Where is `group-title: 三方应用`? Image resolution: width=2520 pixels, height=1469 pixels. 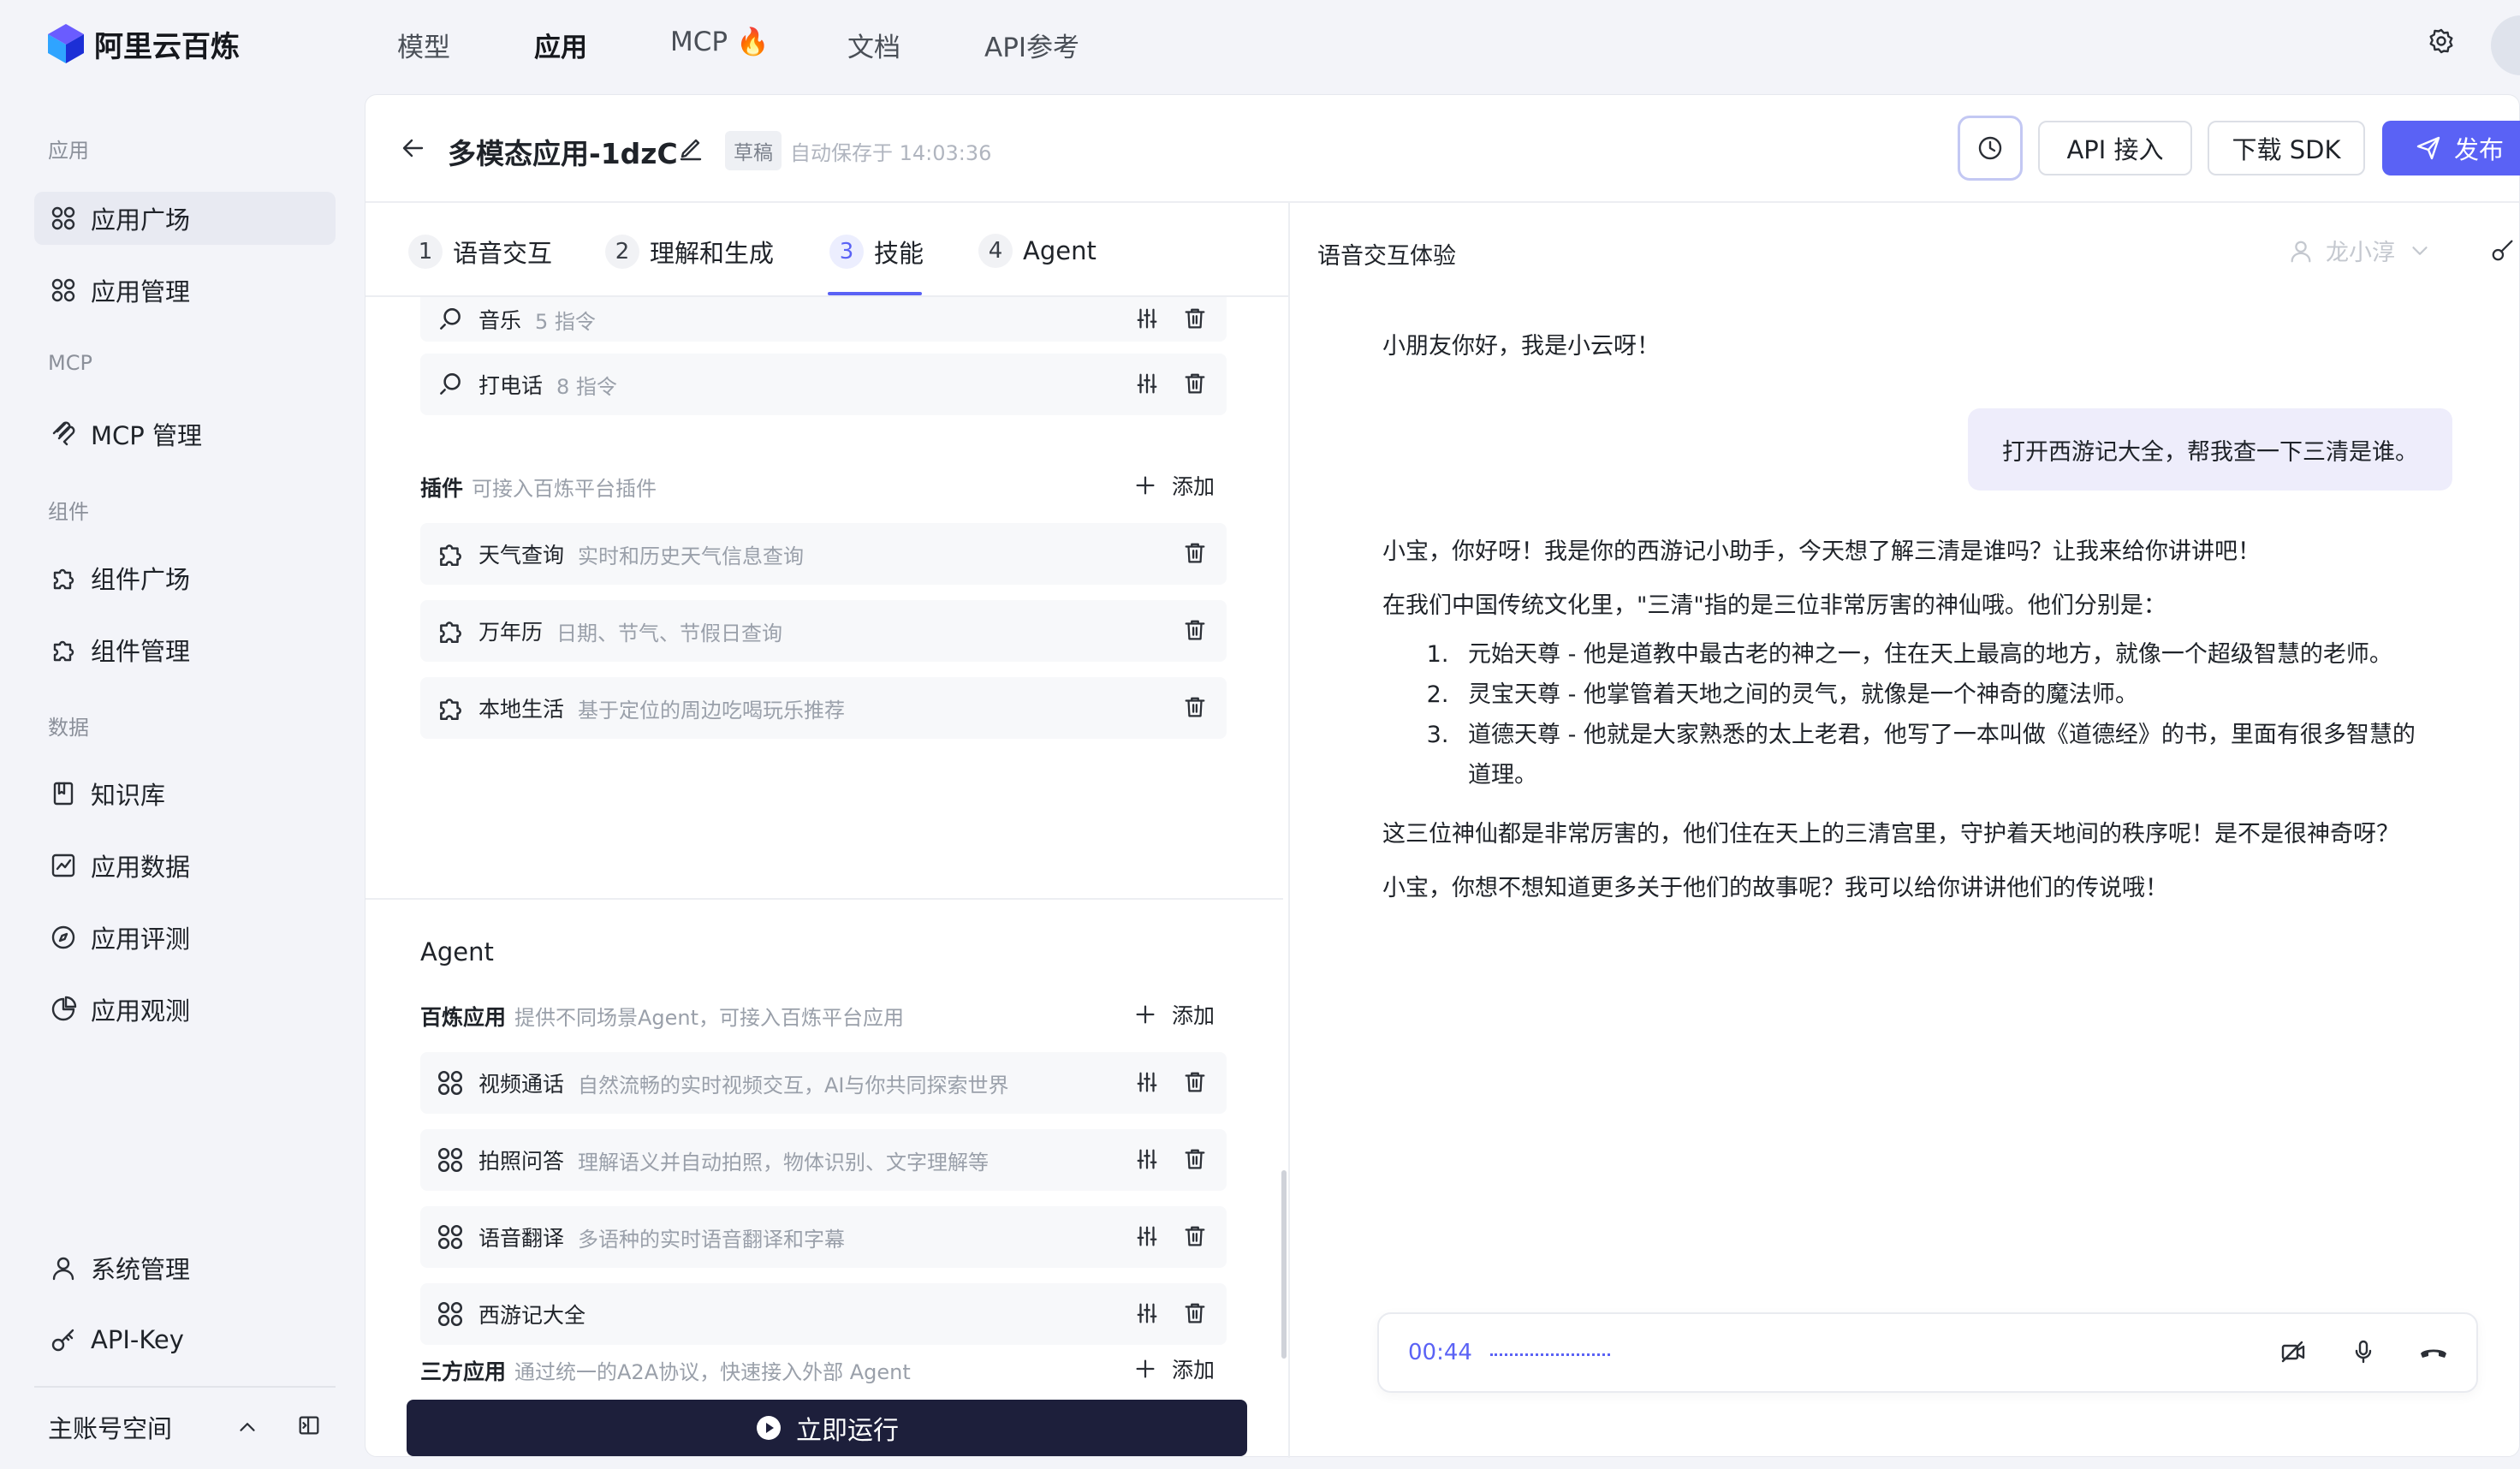
group-title: 三方应用 is located at coordinates (463, 1371).